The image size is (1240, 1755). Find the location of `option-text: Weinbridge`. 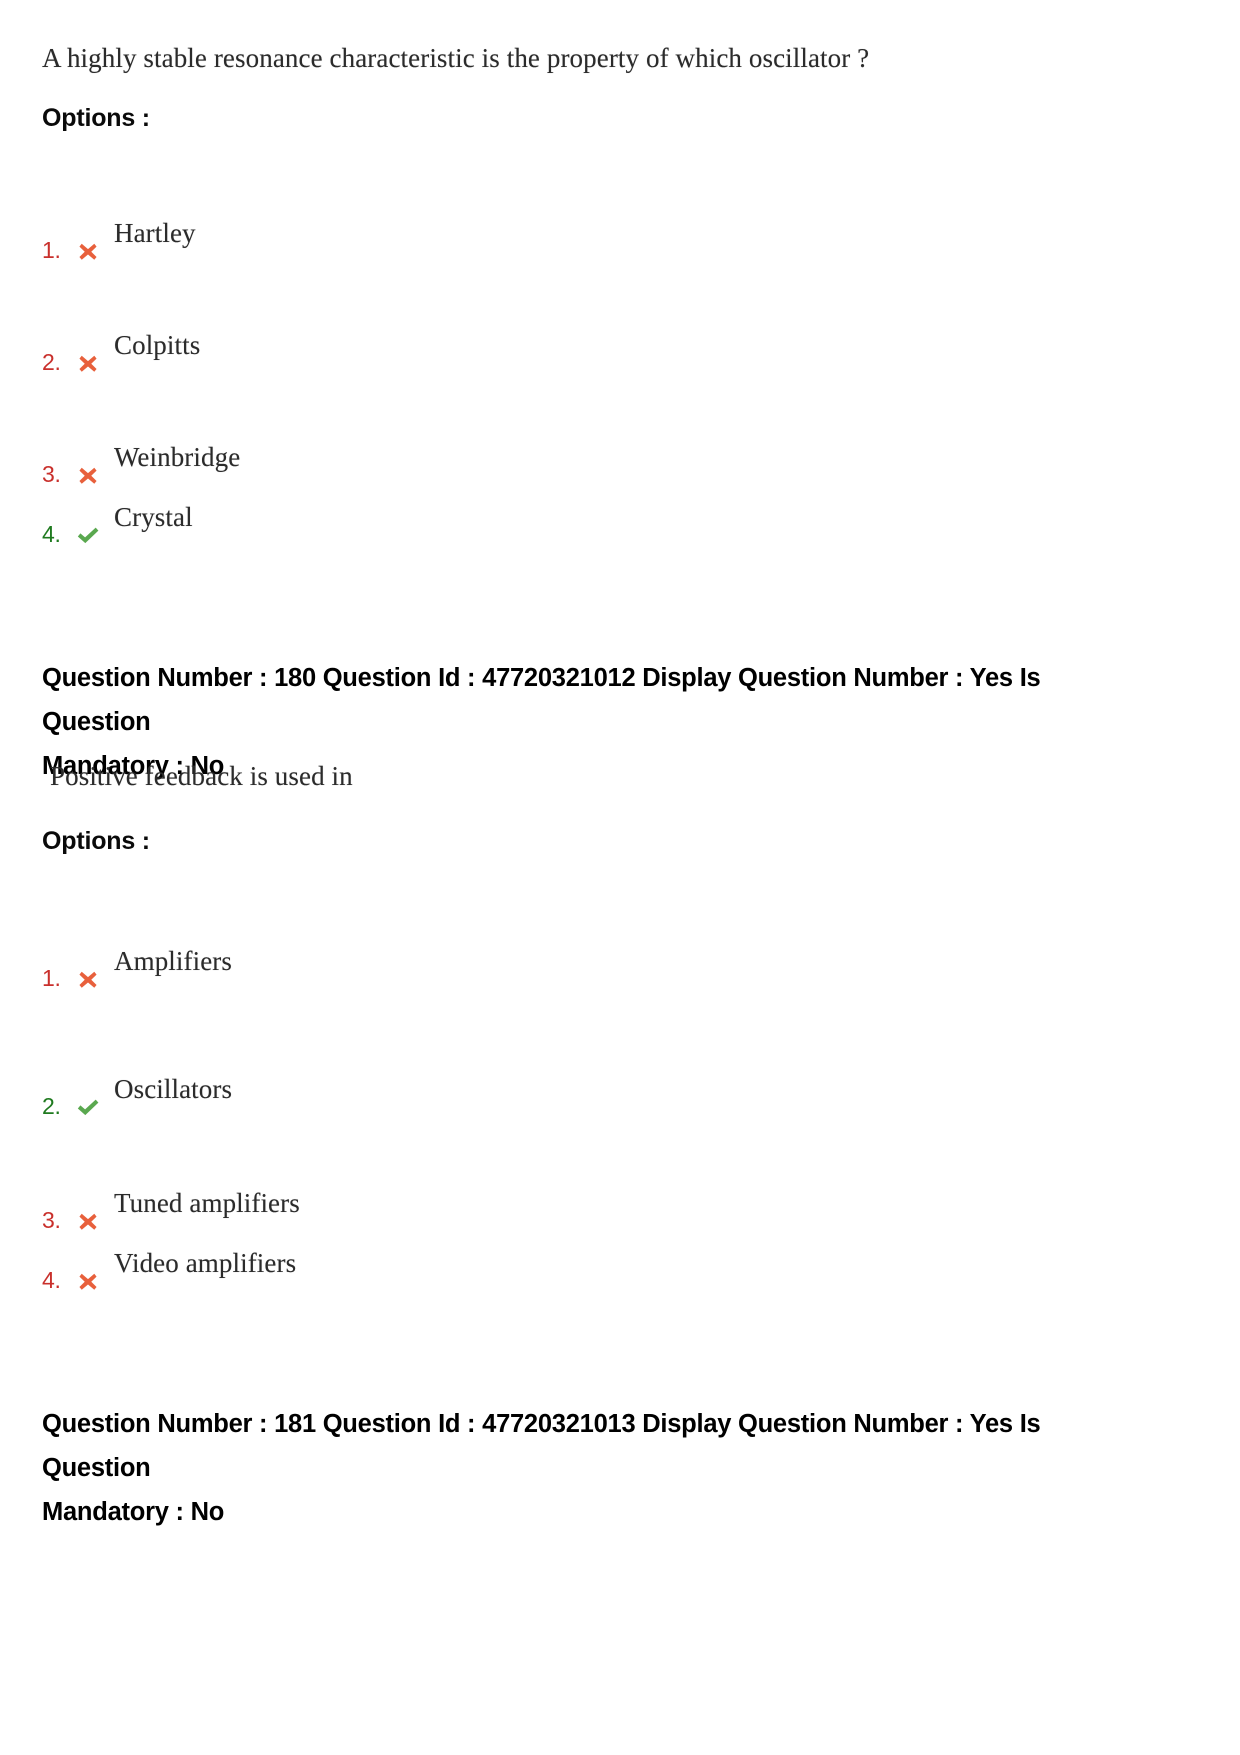

option-text: Weinbridge is located at coordinates (177, 456).